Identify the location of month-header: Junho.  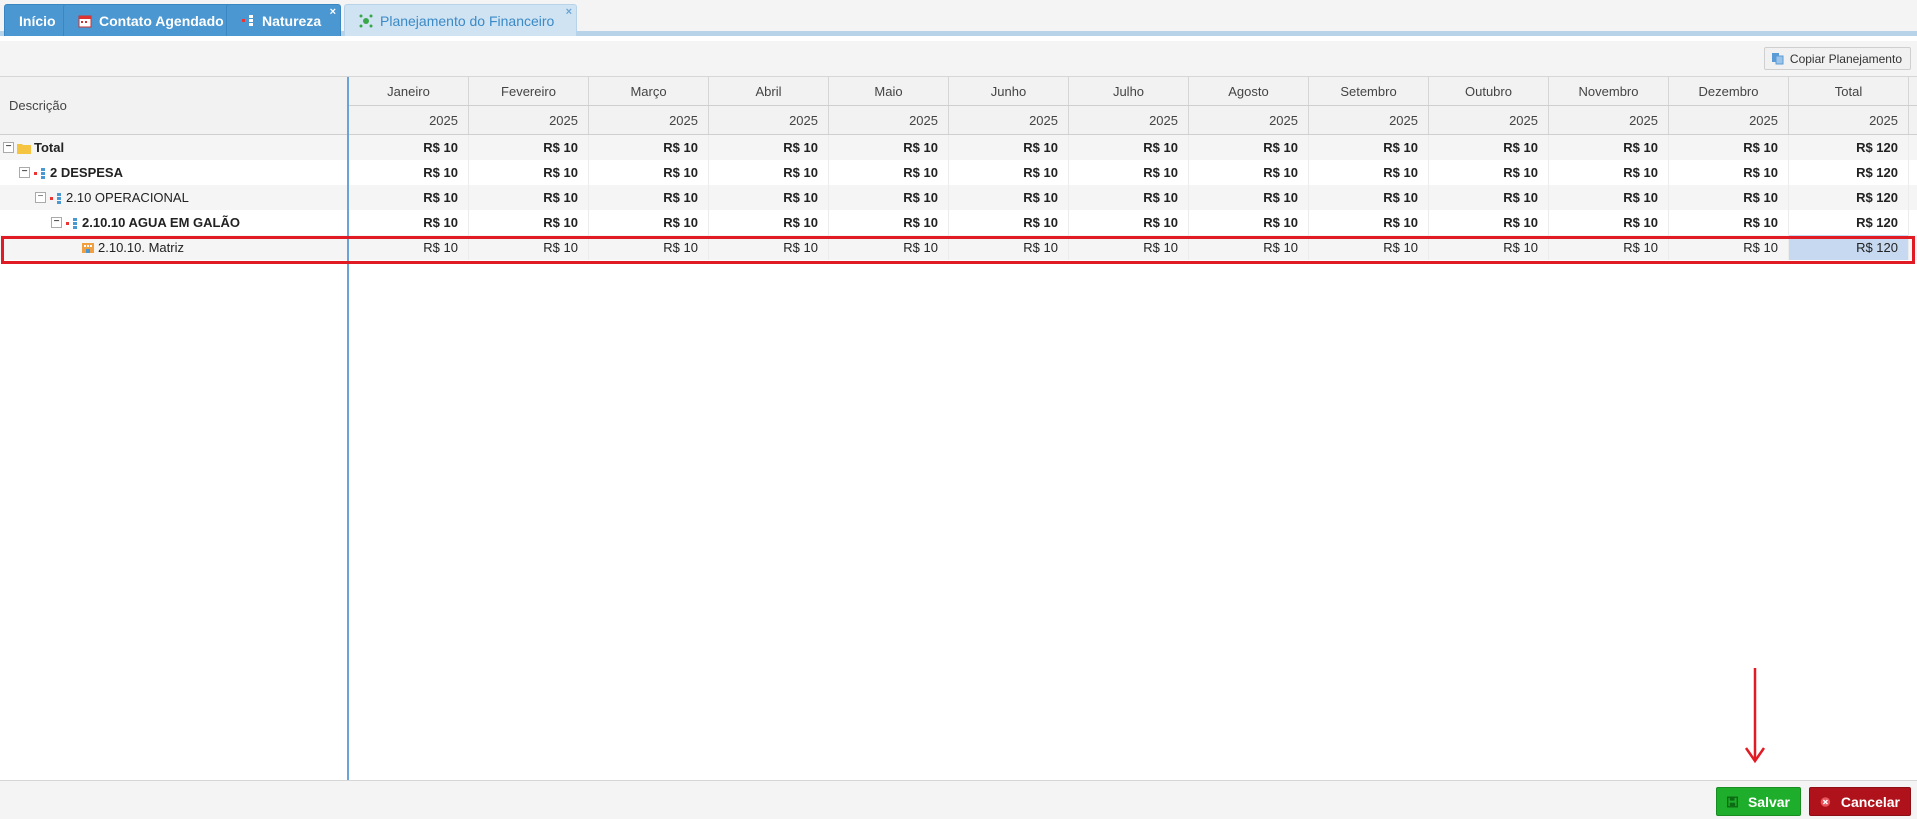
(1009, 91).